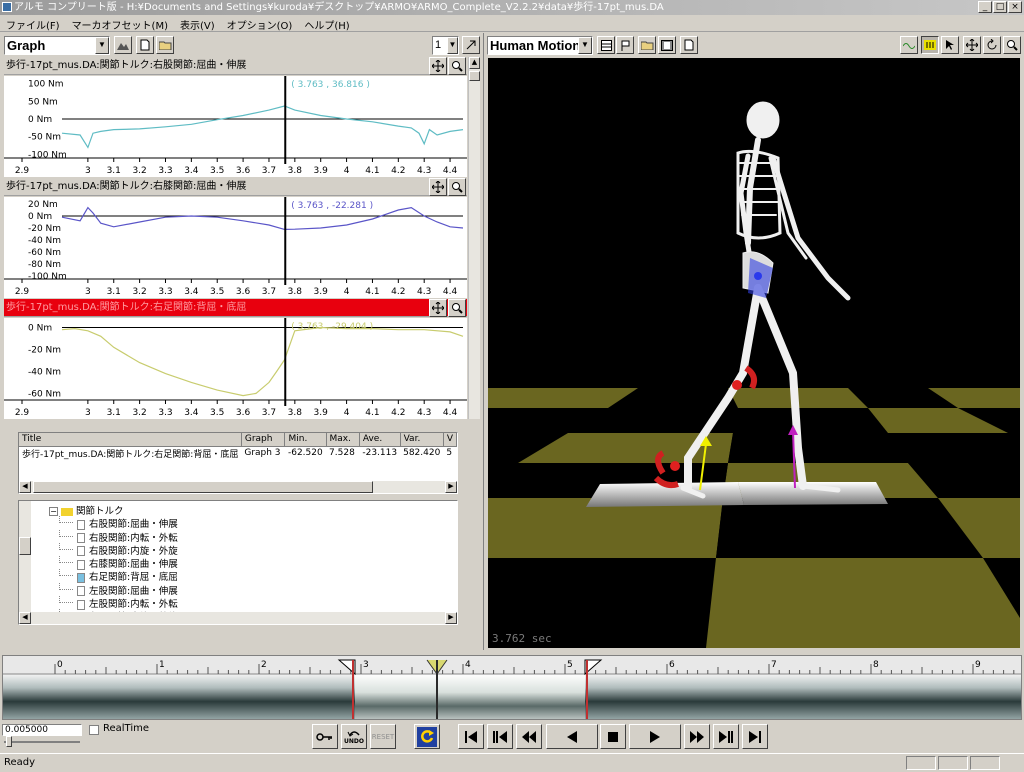 This screenshot has height=772, width=1024. What do you see at coordinates (42, 742) in the screenshot?
I see `speed-slider-track` at bounding box center [42, 742].